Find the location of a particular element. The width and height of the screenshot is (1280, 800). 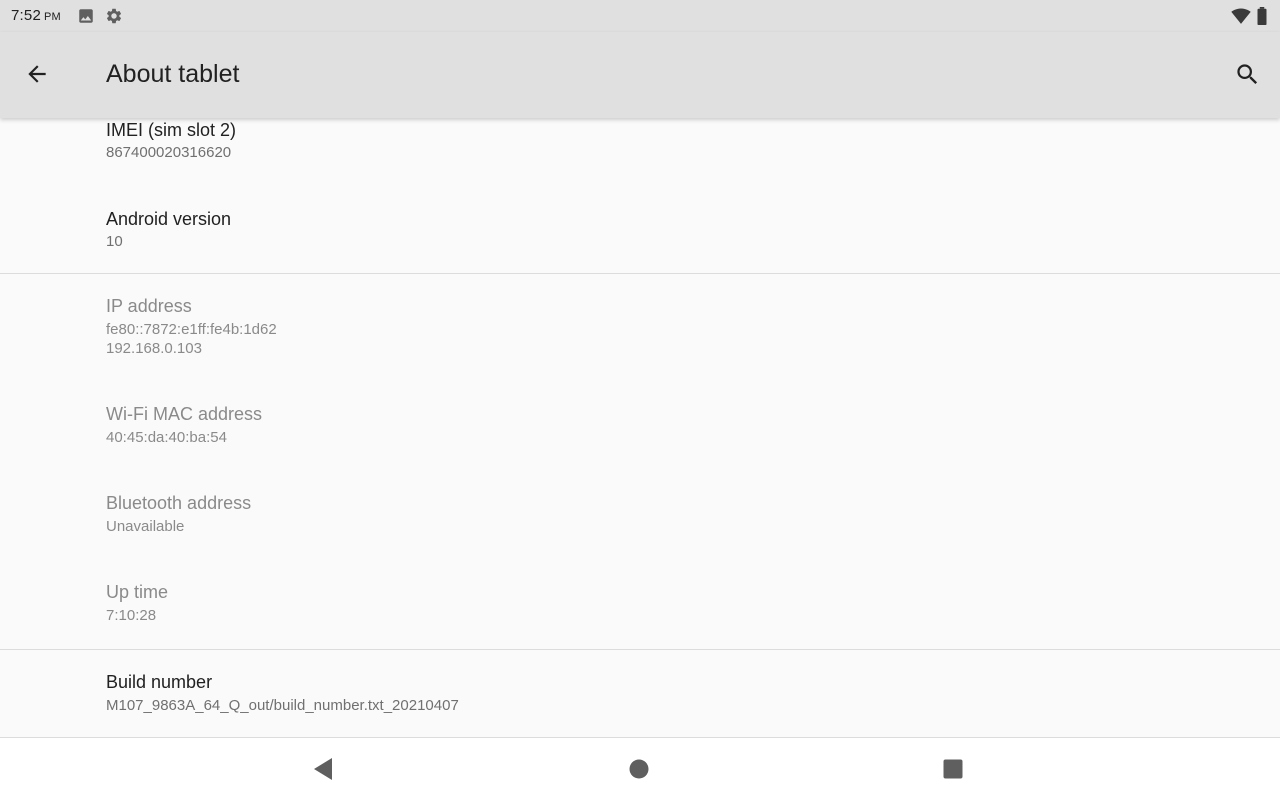

navigation-bar is located at coordinates (640, 769).